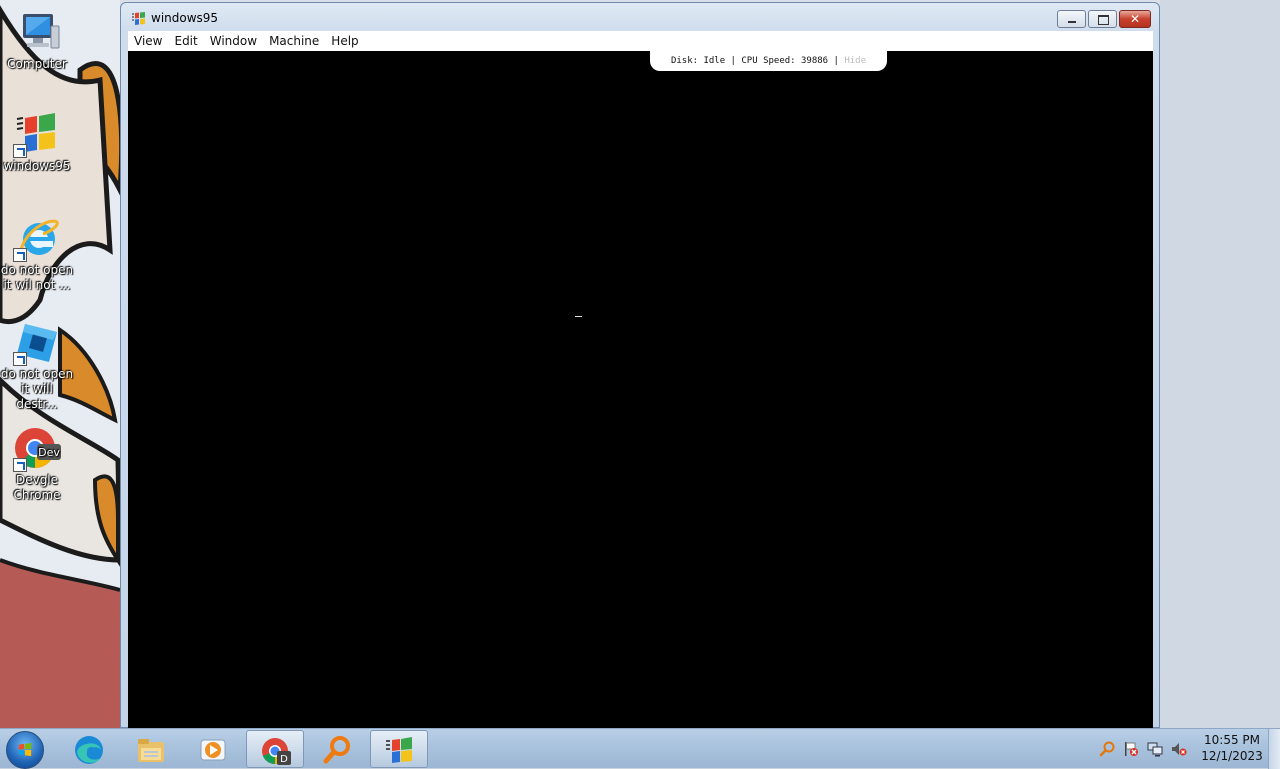  I want to click on maximize-button, so click(1102, 19).